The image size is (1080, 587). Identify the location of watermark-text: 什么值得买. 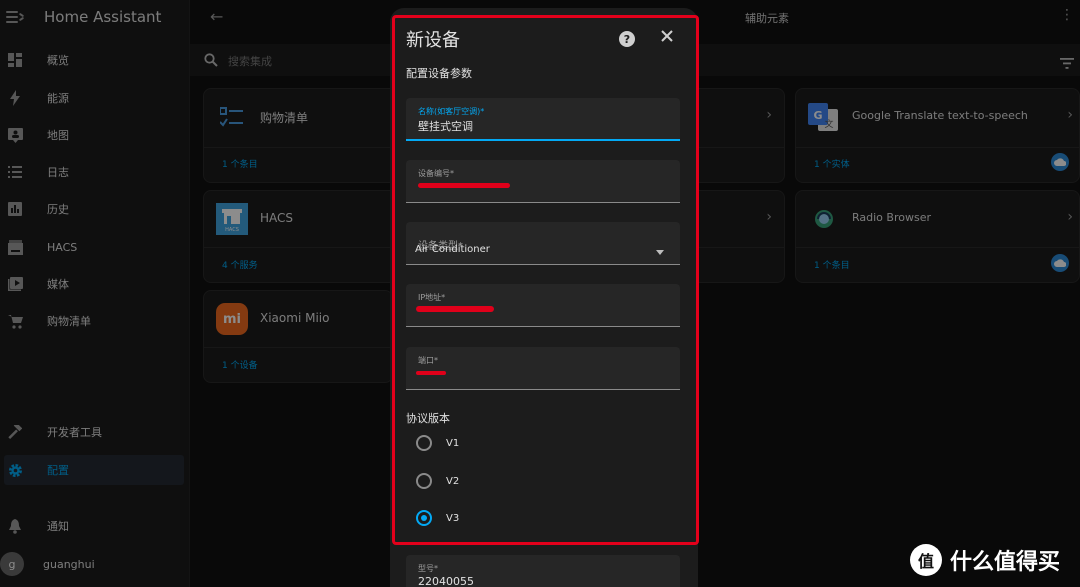
(1005, 562).